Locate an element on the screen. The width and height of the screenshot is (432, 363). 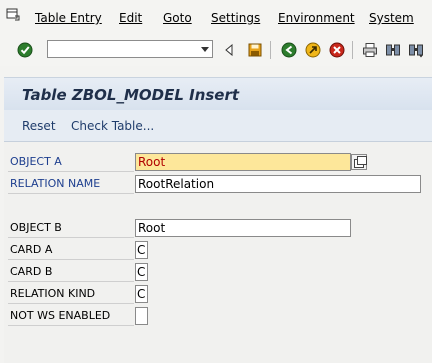
system-toolbar is located at coordinates (216, 51).